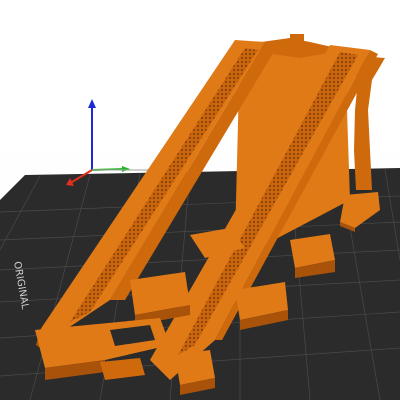 Image resolution: width=400 pixels, height=400 pixels. Describe the element at coordinates (126, 169) in the screenshot. I see `y-axis-arrow` at that location.